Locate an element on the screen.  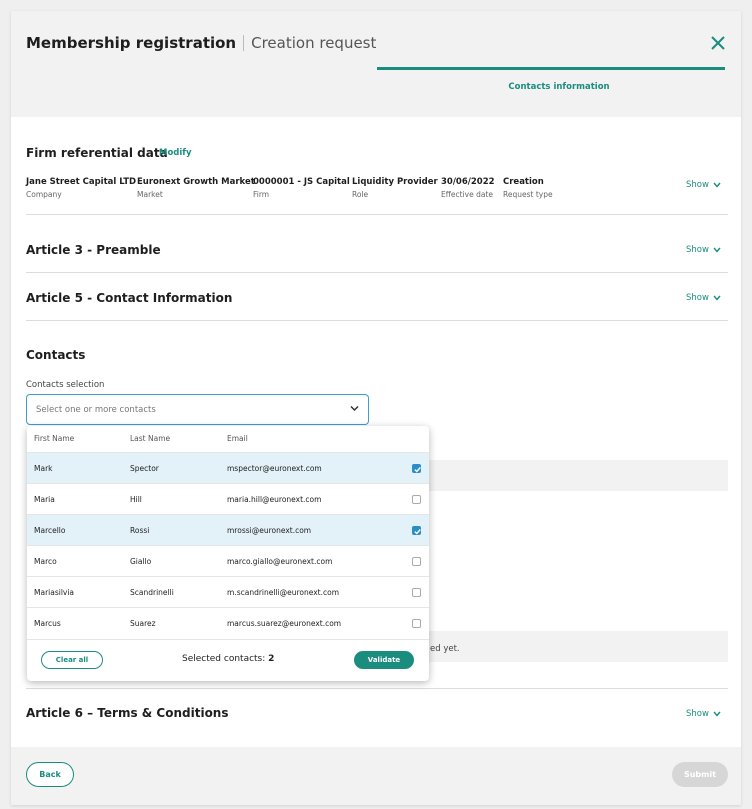
field-company: Jane Street Capital LTD Company is located at coordinates (81, 188).